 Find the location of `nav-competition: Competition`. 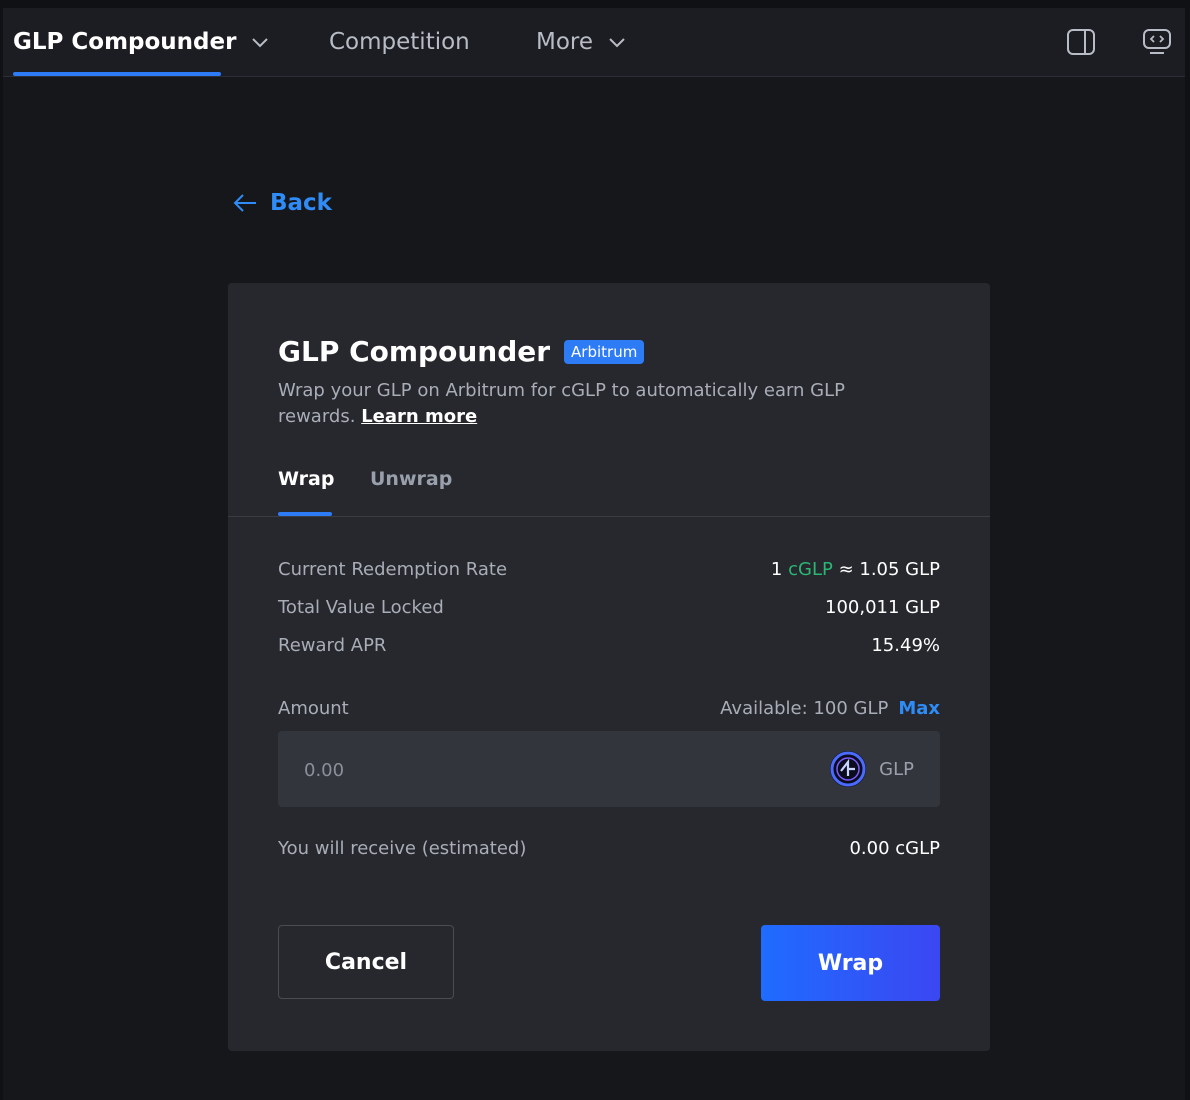

nav-competition: Competition is located at coordinates (399, 42).